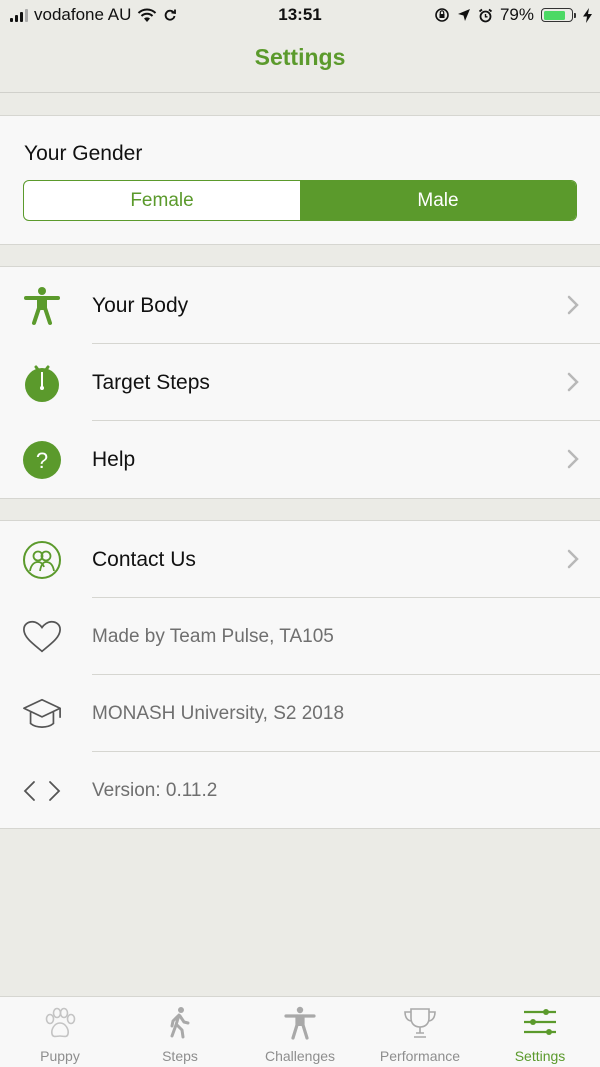 Image resolution: width=600 pixels, height=1067 pixels. What do you see at coordinates (300, 459) in the screenshot?
I see `menu-item-help: ? Help` at bounding box center [300, 459].